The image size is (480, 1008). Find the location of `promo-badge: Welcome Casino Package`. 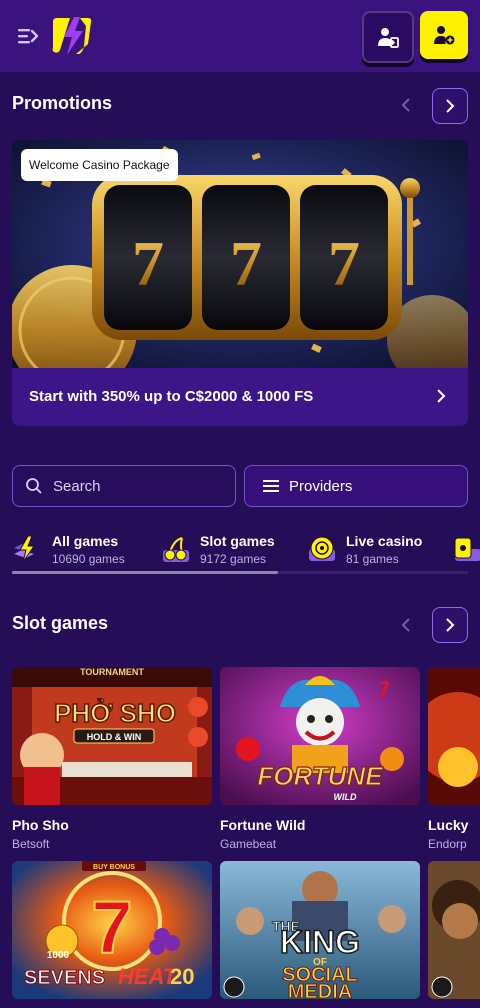

promo-badge: Welcome Casino Package is located at coordinates (99, 165).